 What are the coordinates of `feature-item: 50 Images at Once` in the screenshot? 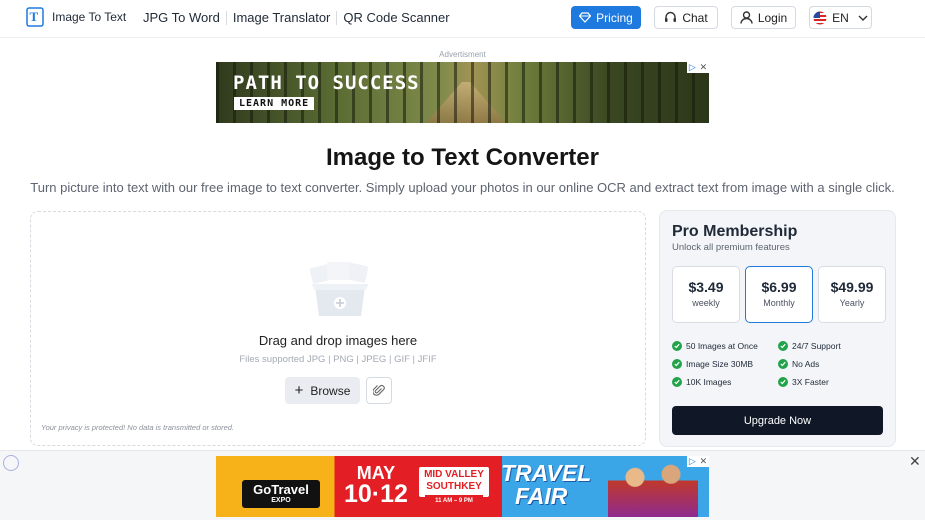 It's located at (715, 346).